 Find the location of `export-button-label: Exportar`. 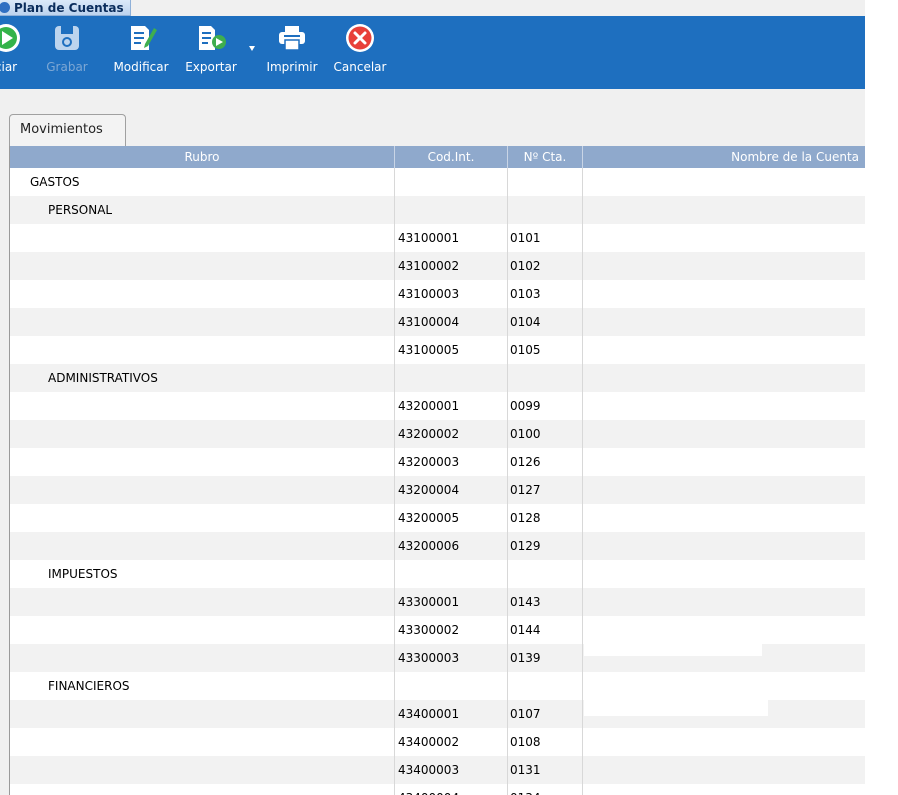

export-button-label: Exportar is located at coordinates (211, 67).